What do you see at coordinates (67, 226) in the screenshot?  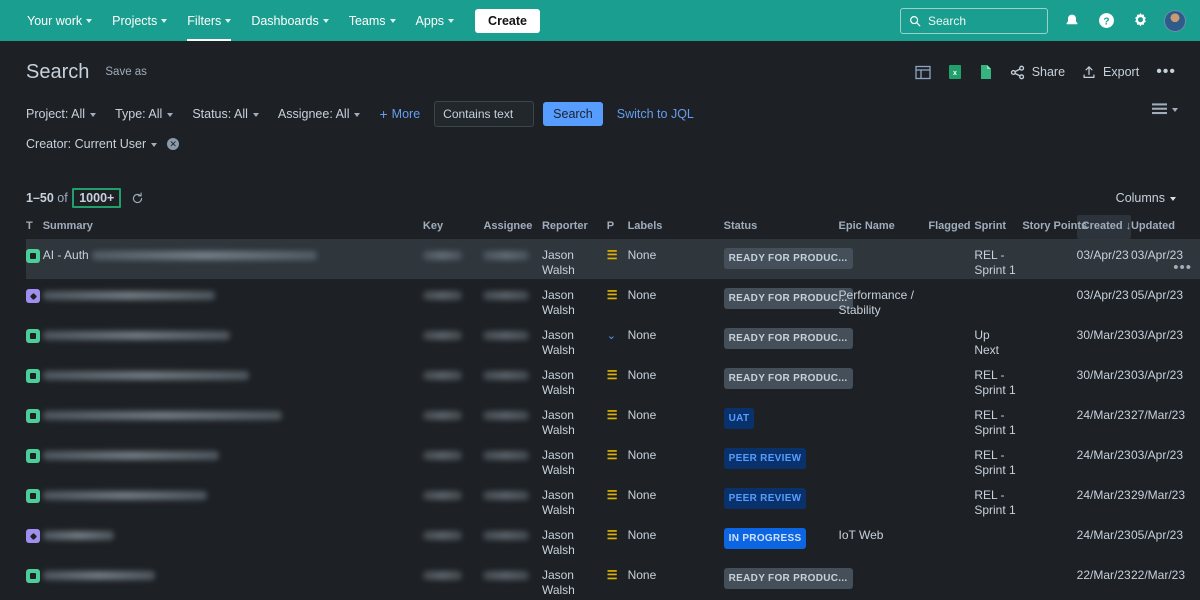 I see `column-header-label: Summary` at bounding box center [67, 226].